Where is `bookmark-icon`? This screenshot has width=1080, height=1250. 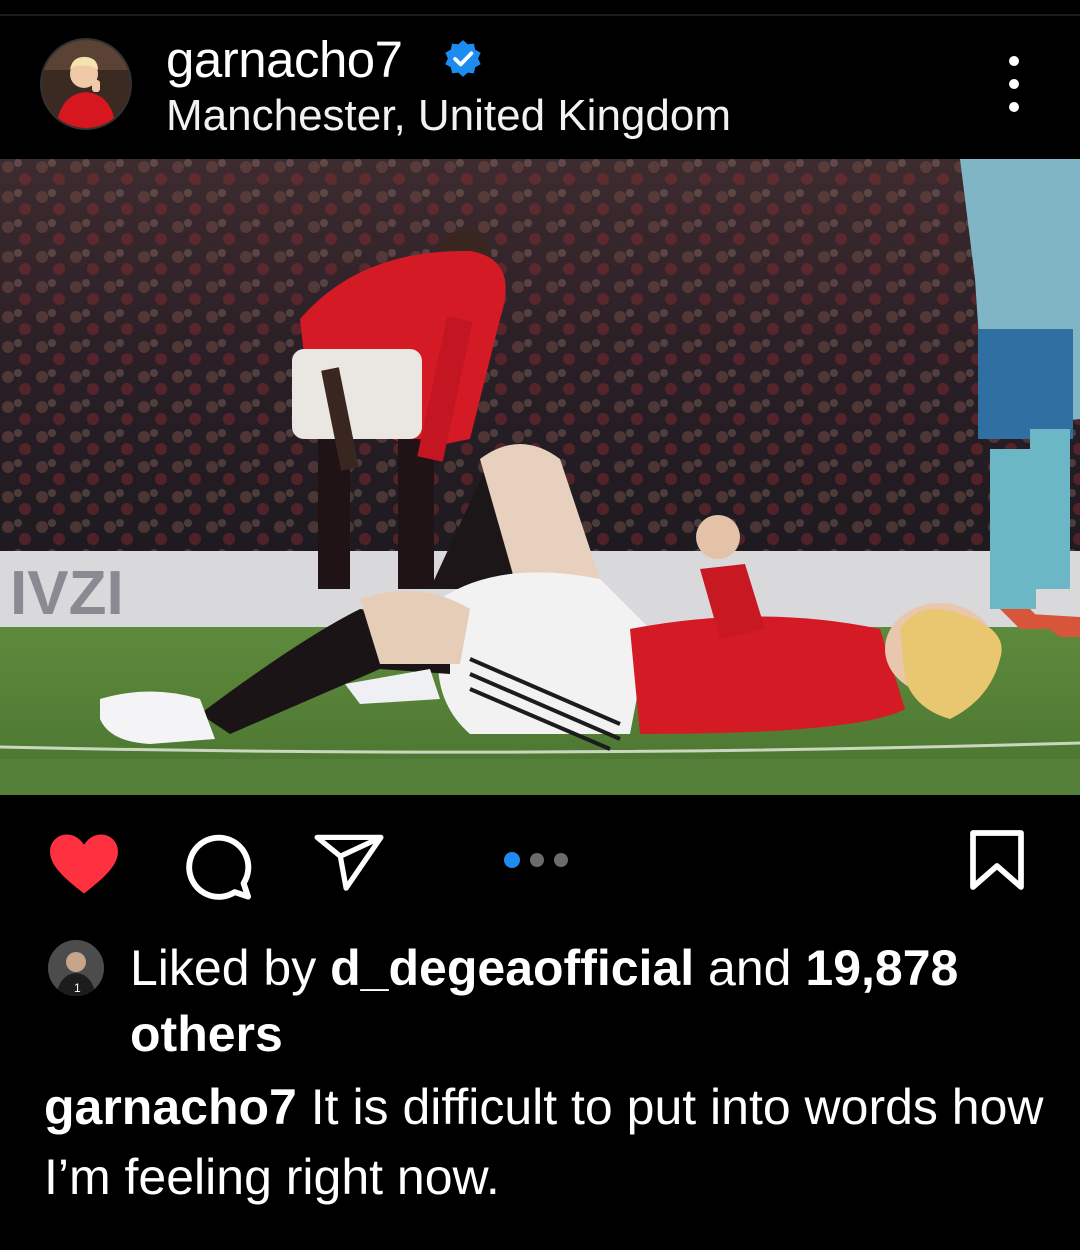 bookmark-icon is located at coordinates (997, 860).